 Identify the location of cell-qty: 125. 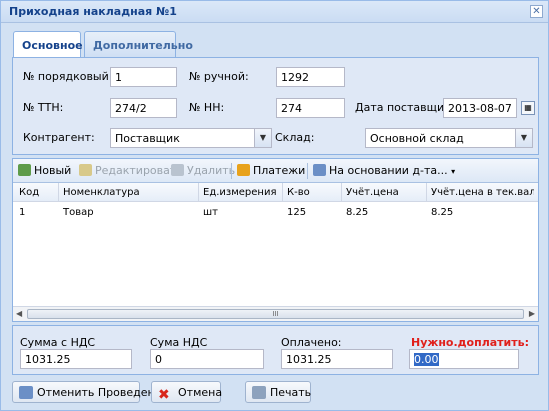
(297, 212).